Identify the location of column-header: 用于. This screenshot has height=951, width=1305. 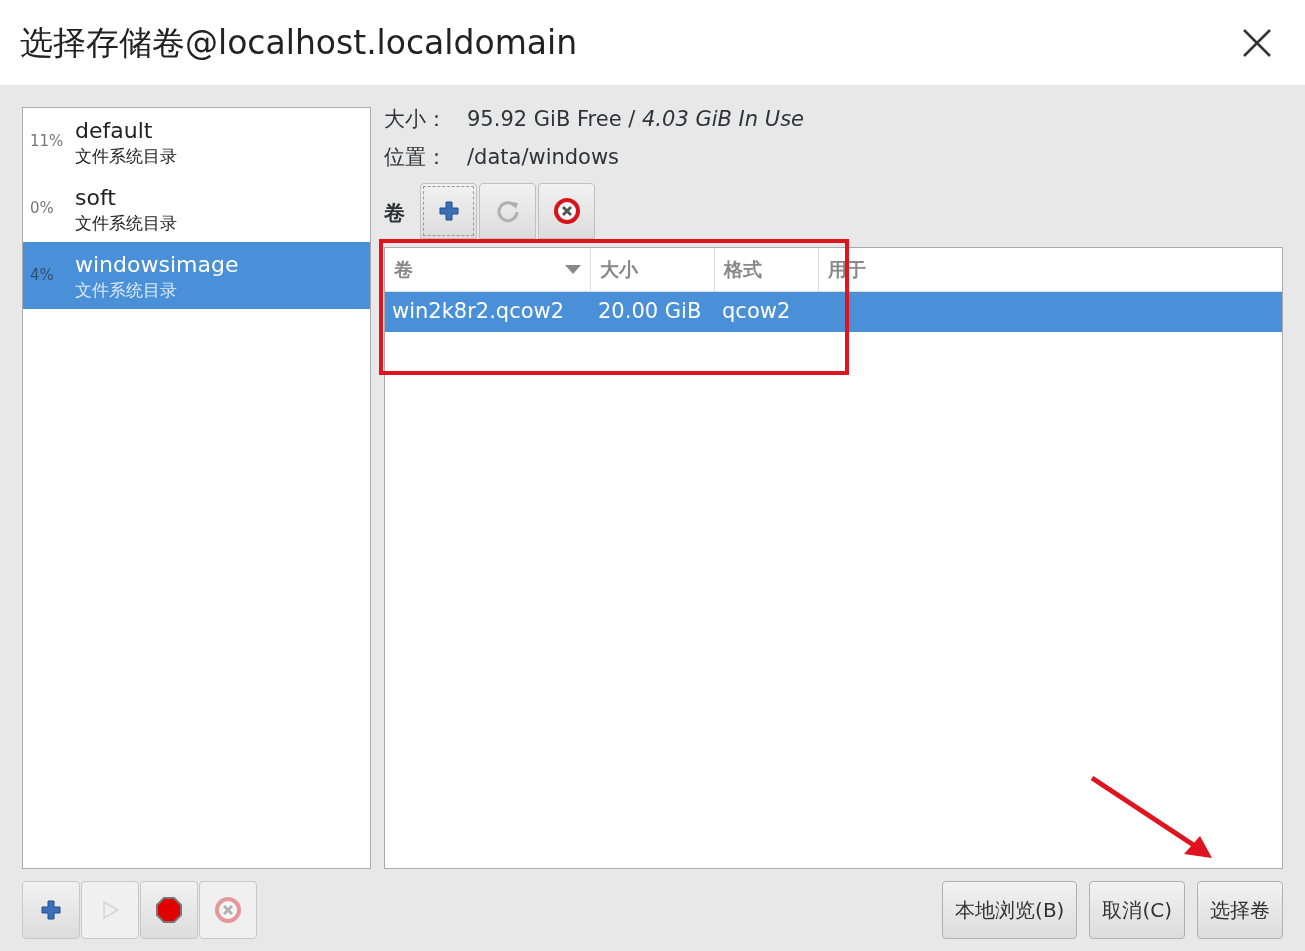
(1050, 269).